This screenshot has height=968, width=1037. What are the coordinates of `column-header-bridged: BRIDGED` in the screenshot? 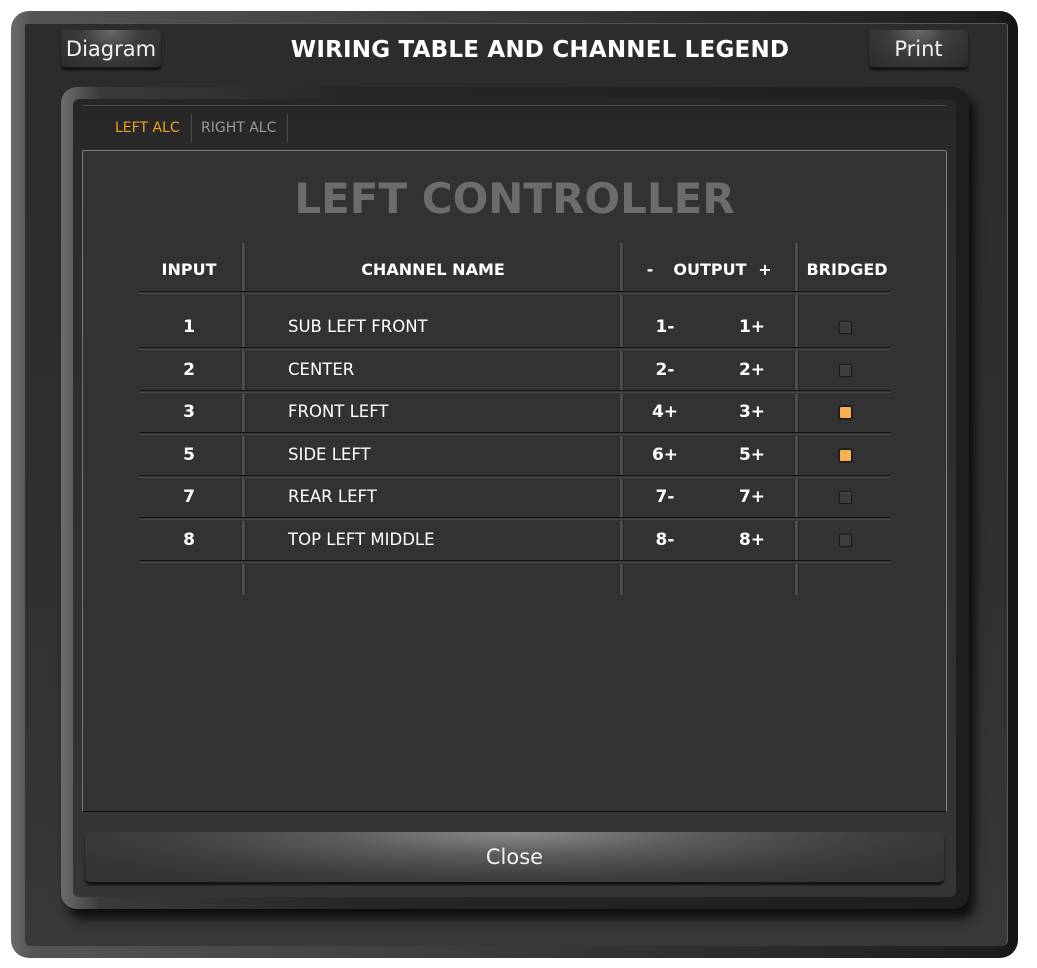 It's located at (847, 269).